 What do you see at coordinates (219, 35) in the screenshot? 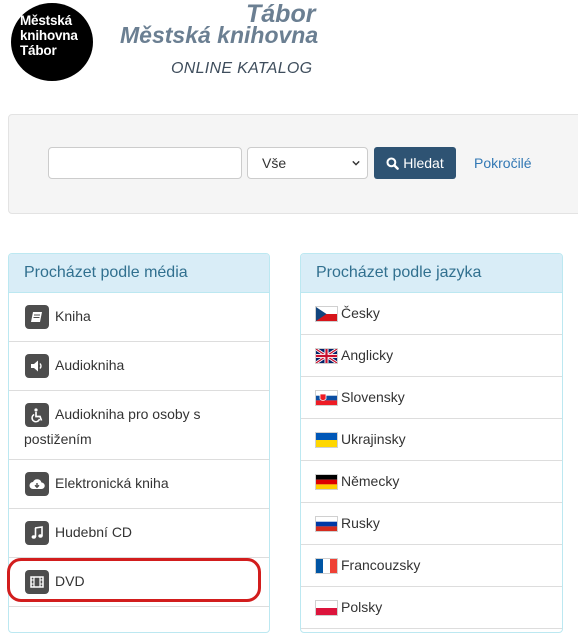
I see `header-library-name: Městská knihovna` at bounding box center [219, 35].